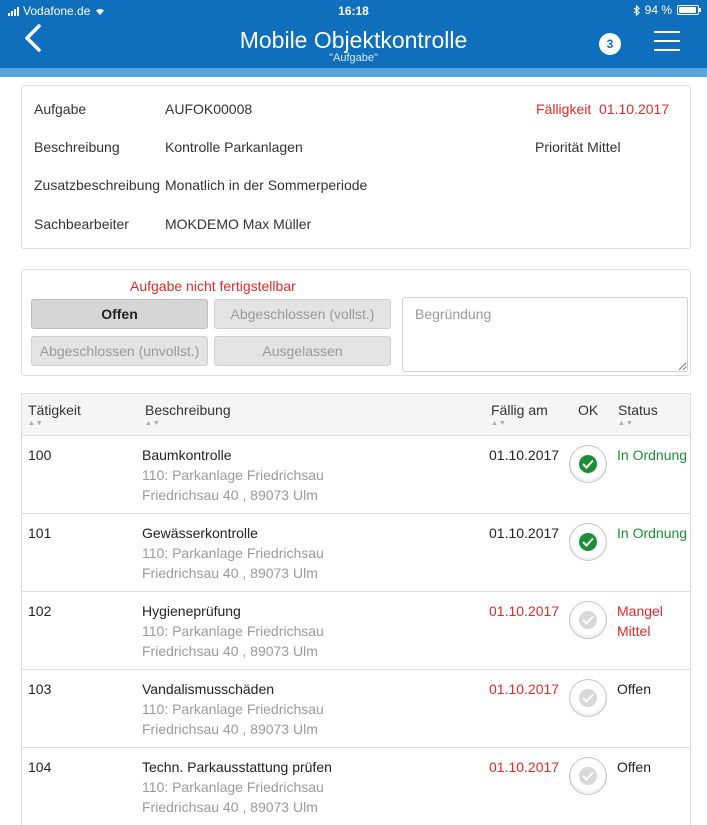 The height and width of the screenshot is (825, 707). I want to click on status-abgeschlossen-vollst-button: Abgeschlossen (vollst.), so click(302, 314).